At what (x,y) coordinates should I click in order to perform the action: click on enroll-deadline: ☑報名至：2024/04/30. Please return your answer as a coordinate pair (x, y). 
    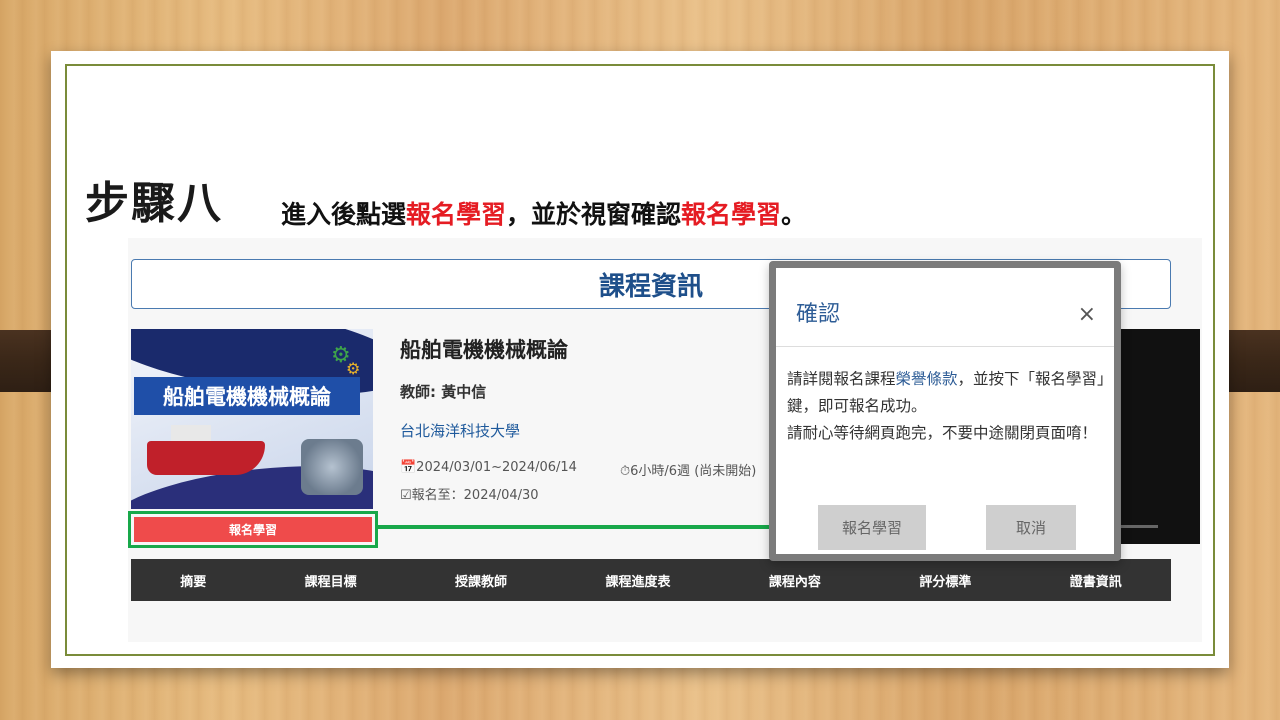
    Looking at the image, I should click on (469, 495).